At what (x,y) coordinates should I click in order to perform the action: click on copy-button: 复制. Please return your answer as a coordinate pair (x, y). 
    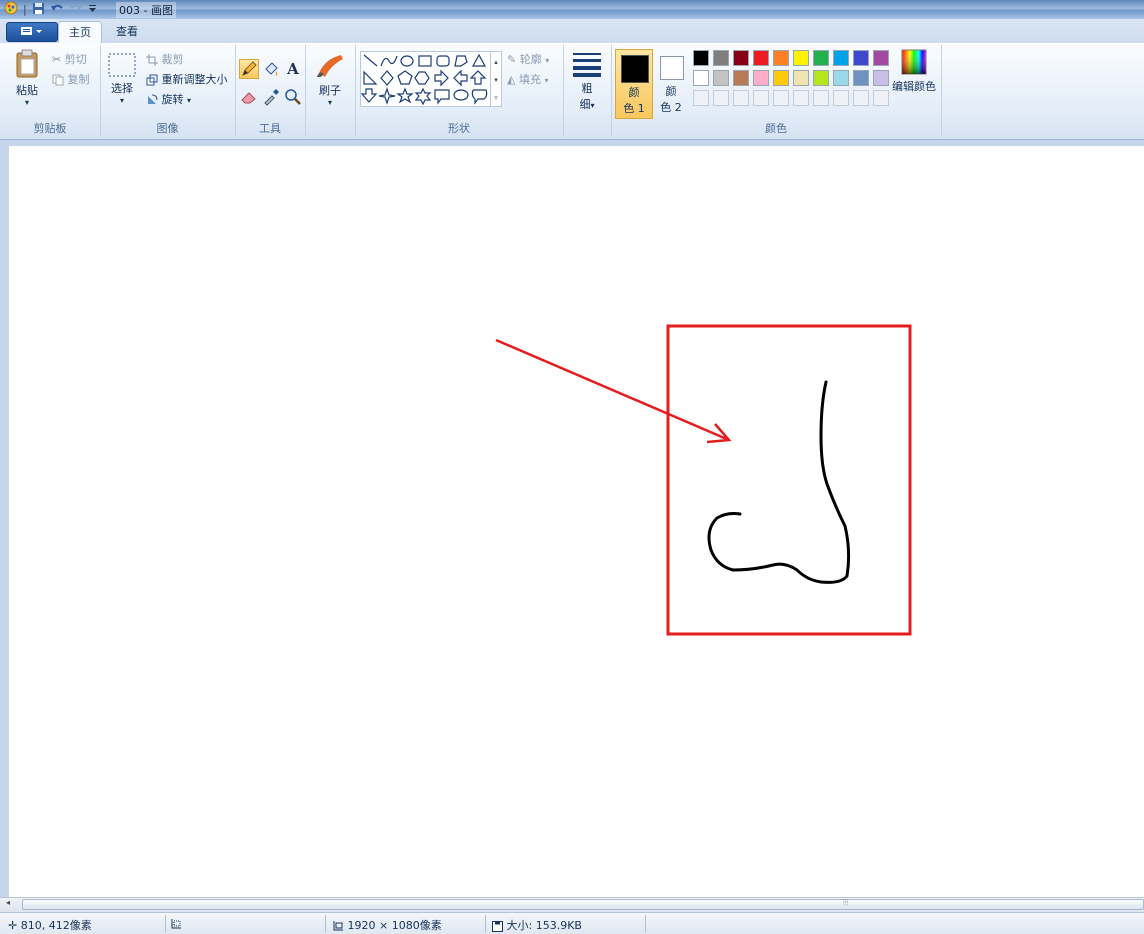
    Looking at the image, I should click on (71, 79).